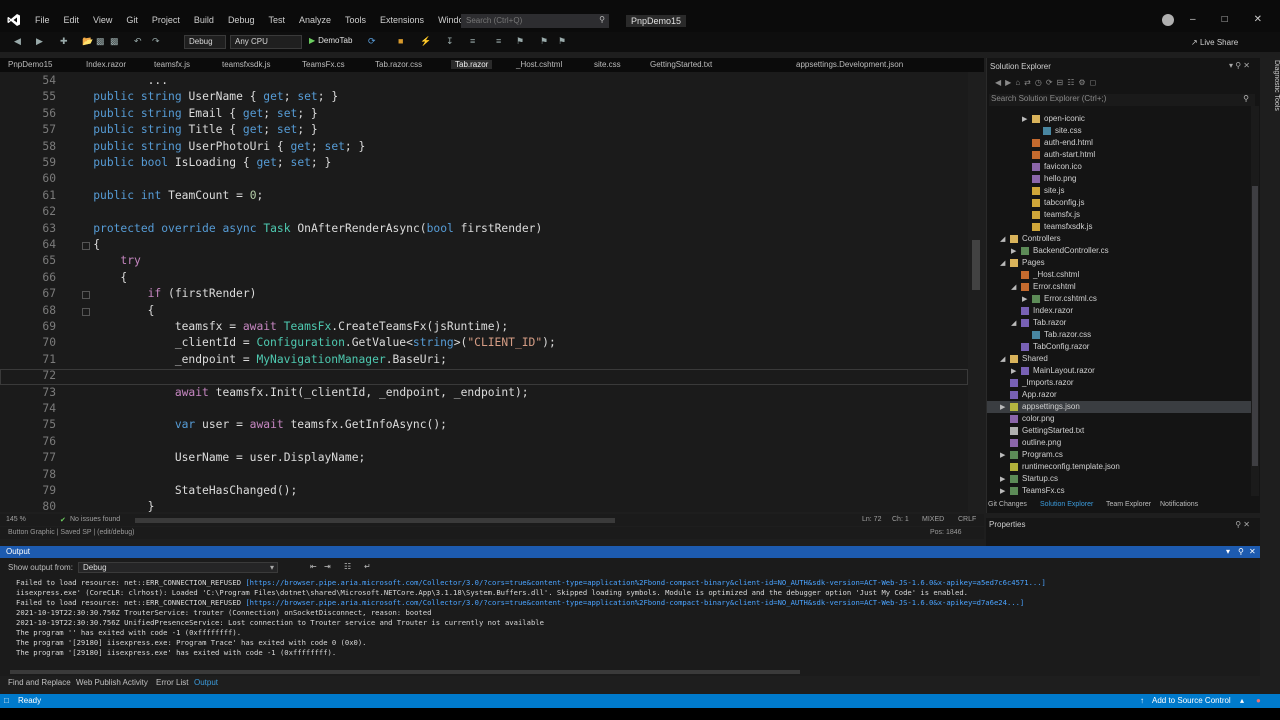 The height and width of the screenshot is (720, 1280). What do you see at coordinates (1002, 263) in the screenshot?
I see `expanded-arrow-icon: ◢` at bounding box center [1002, 263].